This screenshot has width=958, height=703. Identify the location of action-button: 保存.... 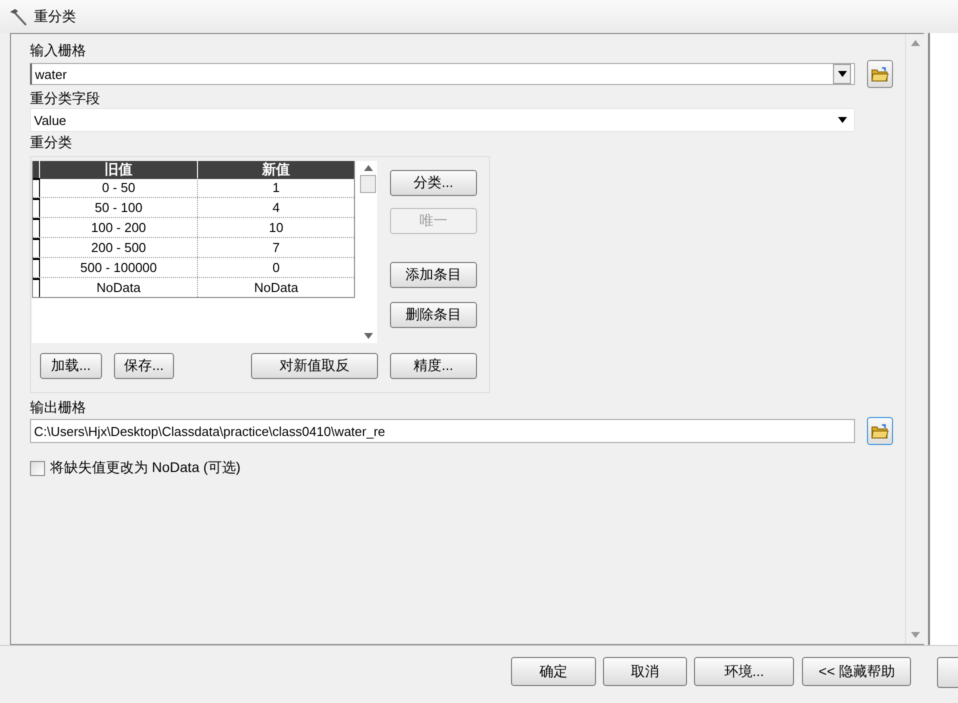
(144, 366).